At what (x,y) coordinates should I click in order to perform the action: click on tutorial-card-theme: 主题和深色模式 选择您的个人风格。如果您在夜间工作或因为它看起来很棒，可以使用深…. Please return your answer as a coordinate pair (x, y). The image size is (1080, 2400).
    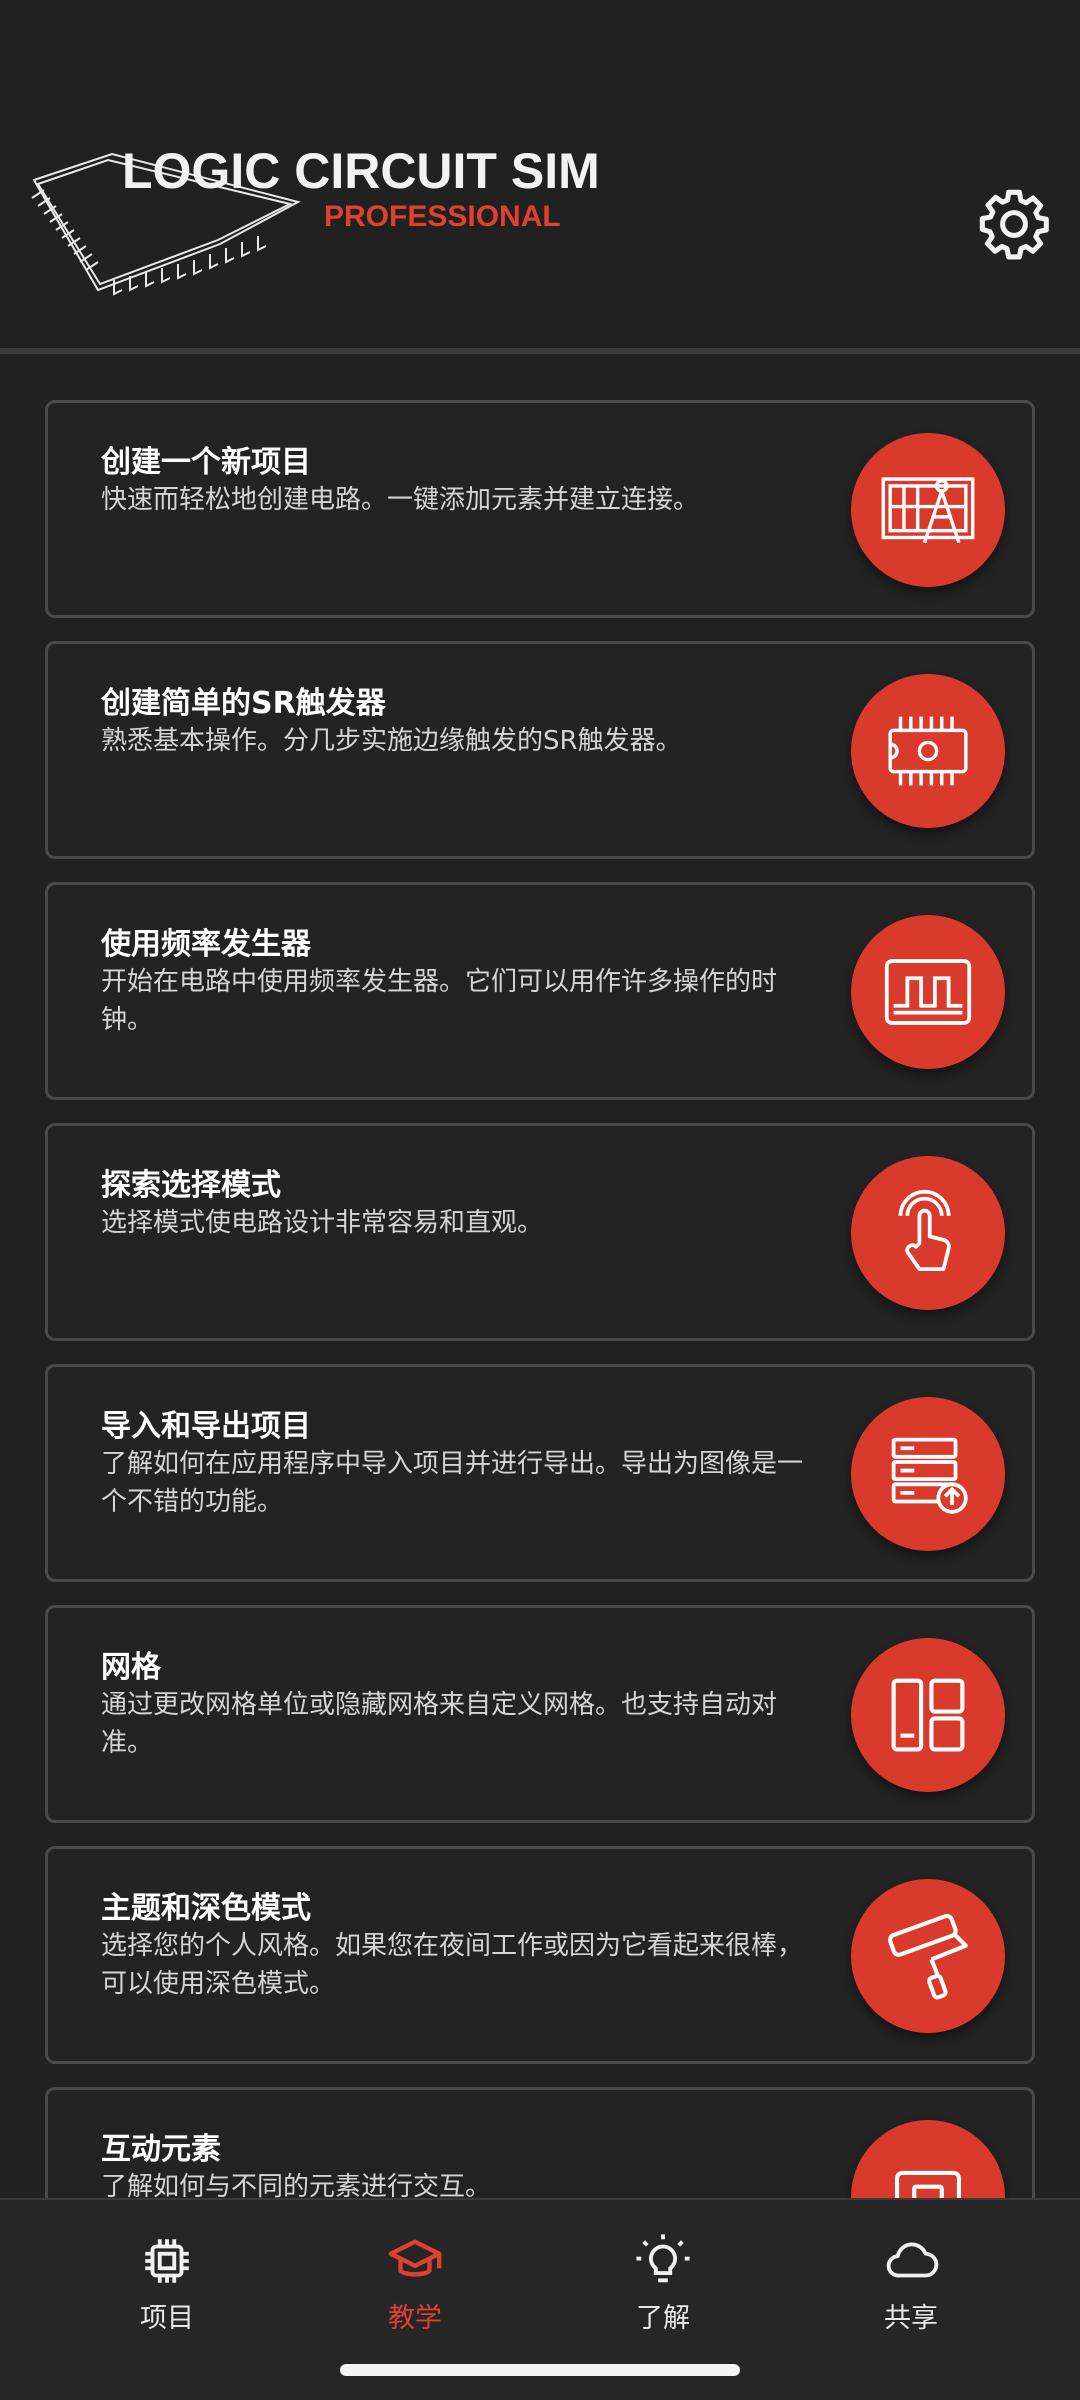
    Looking at the image, I should click on (540, 1955).